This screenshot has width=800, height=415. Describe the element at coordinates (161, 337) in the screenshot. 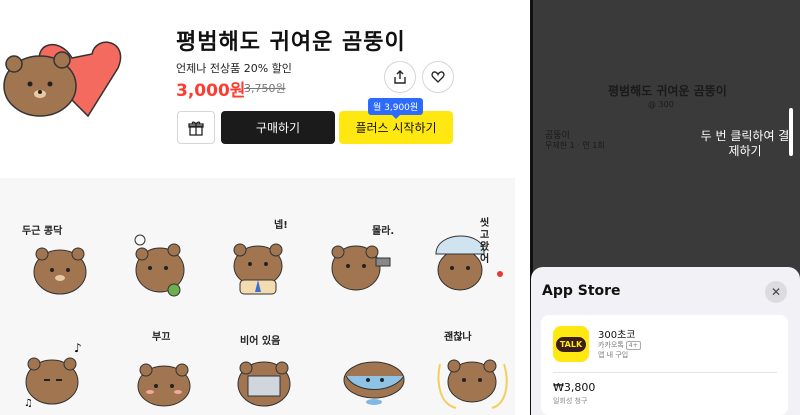

I see `sticker-caption: 부끄` at that location.